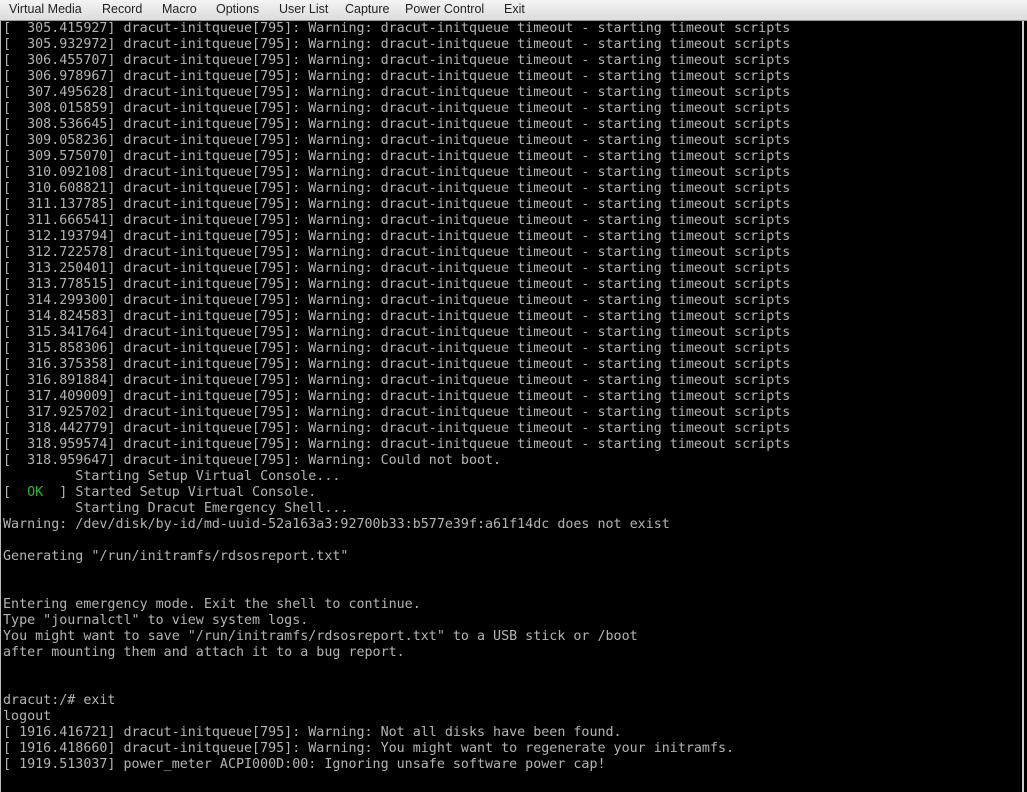 The image size is (1027, 792). What do you see at coordinates (122, 9) in the screenshot?
I see `menu-record: Record` at bounding box center [122, 9].